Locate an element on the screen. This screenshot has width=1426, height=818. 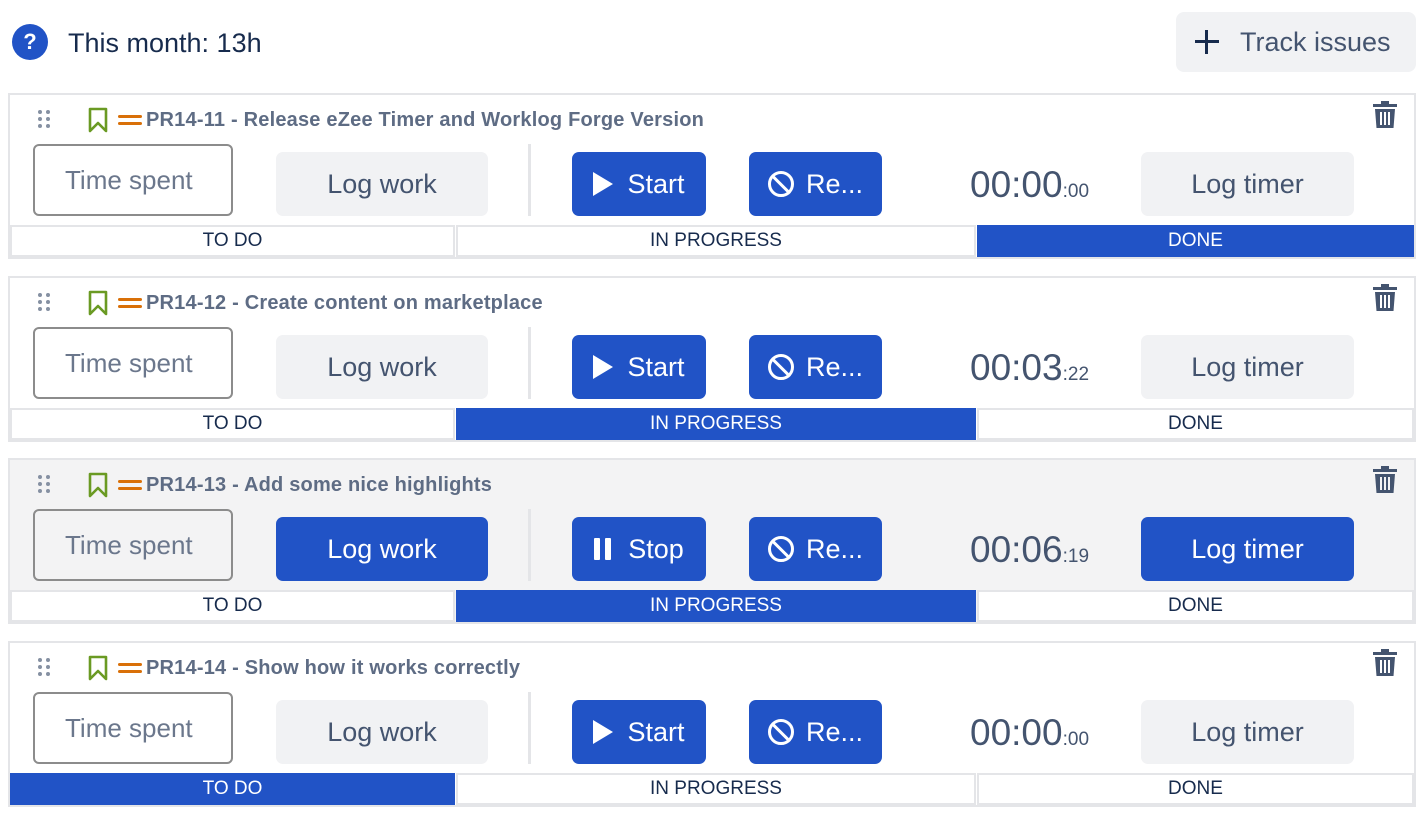
issue-title: PR14-13 - Add some nice highlights is located at coordinates (319, 485).